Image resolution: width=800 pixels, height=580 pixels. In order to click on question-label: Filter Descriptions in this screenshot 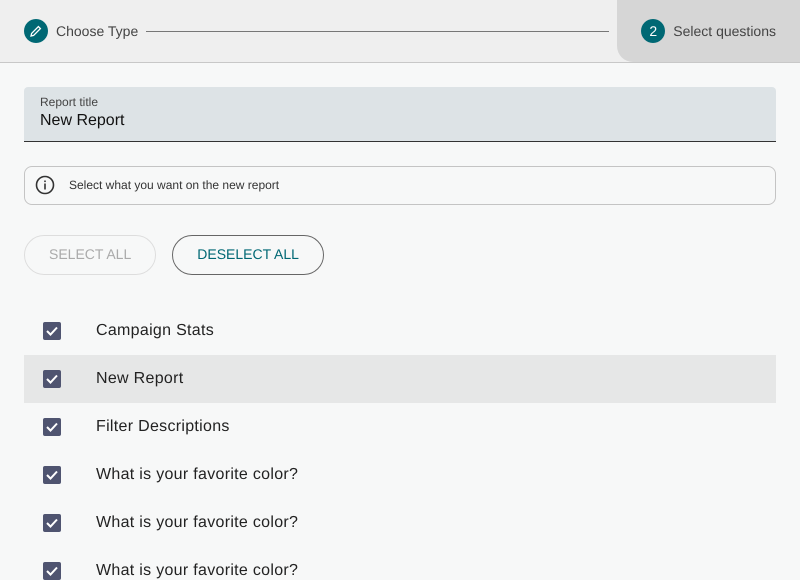, I will do `click(163, 426)`.